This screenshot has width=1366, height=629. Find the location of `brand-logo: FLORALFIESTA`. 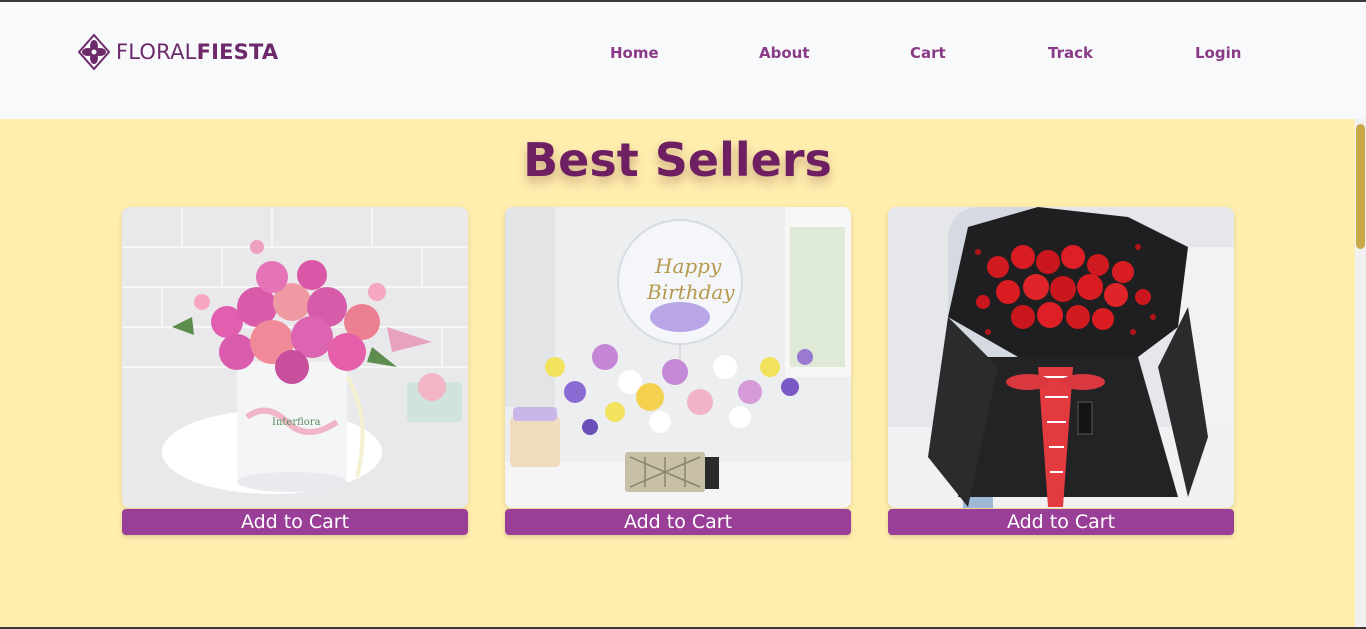

brand-logo: FLORALFIESTA is located at coordinates (178, 52).